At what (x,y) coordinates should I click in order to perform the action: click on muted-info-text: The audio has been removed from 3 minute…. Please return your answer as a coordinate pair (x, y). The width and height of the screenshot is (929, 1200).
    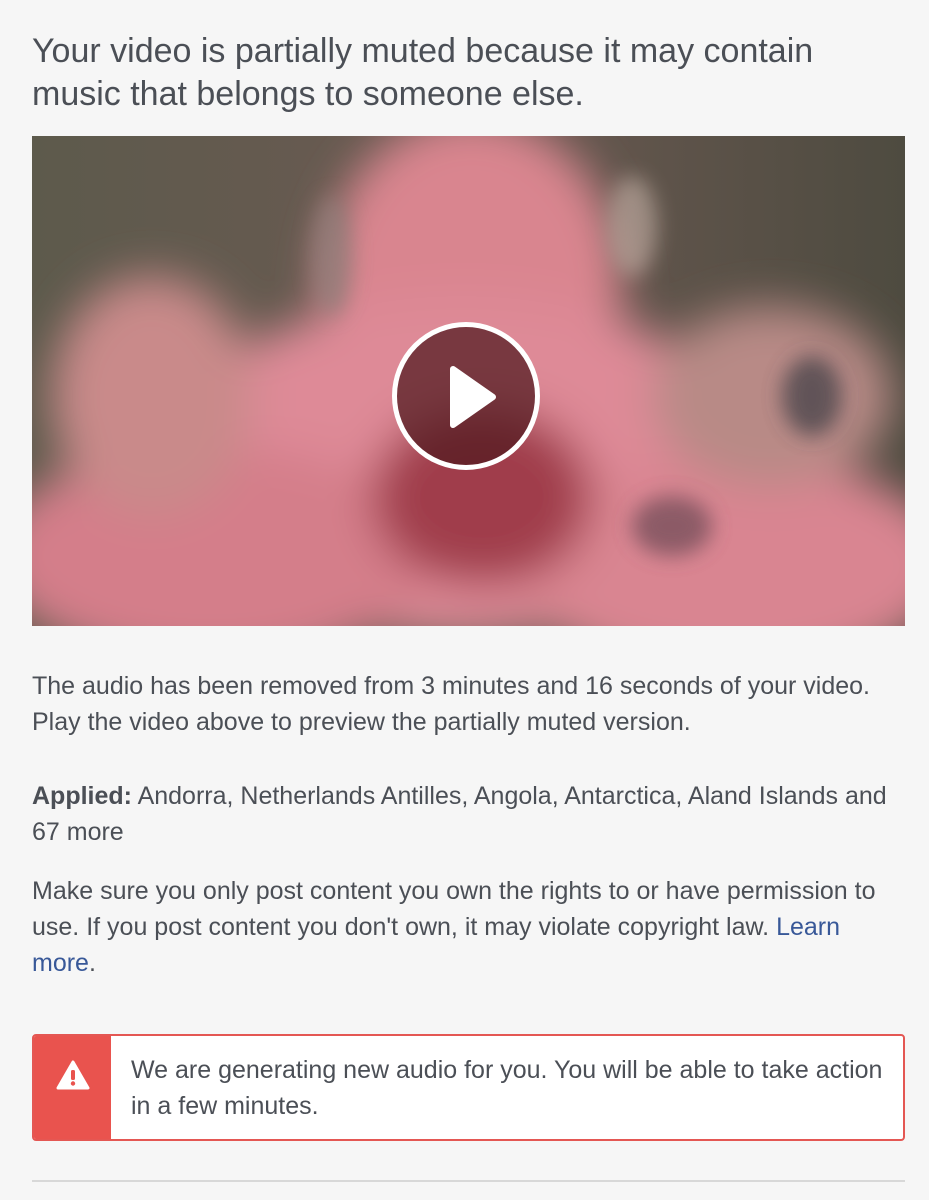
    Looking at the image, I should click on (451, 704).